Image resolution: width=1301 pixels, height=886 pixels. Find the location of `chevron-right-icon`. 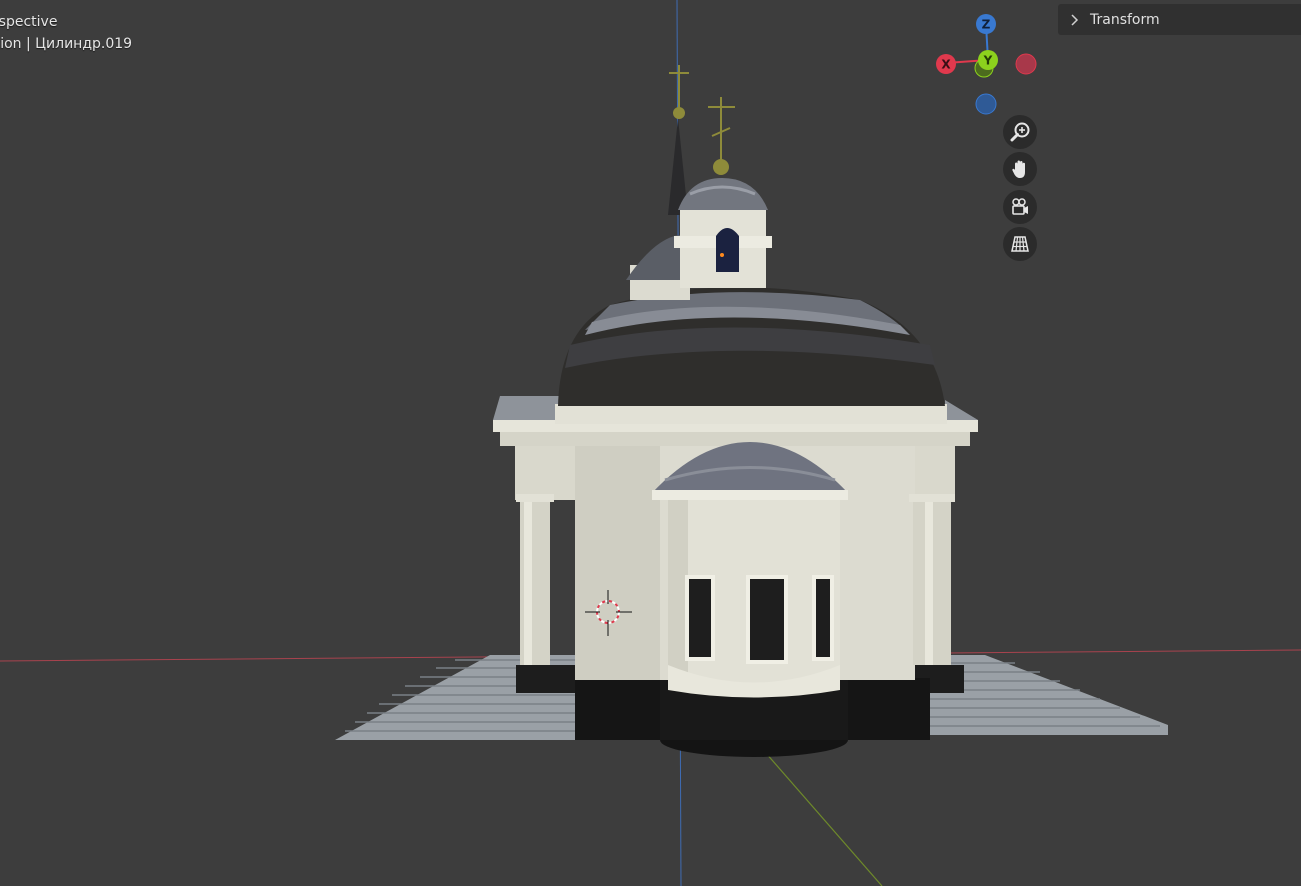

chevron-right-icon is located at coordinates (1075, 19).